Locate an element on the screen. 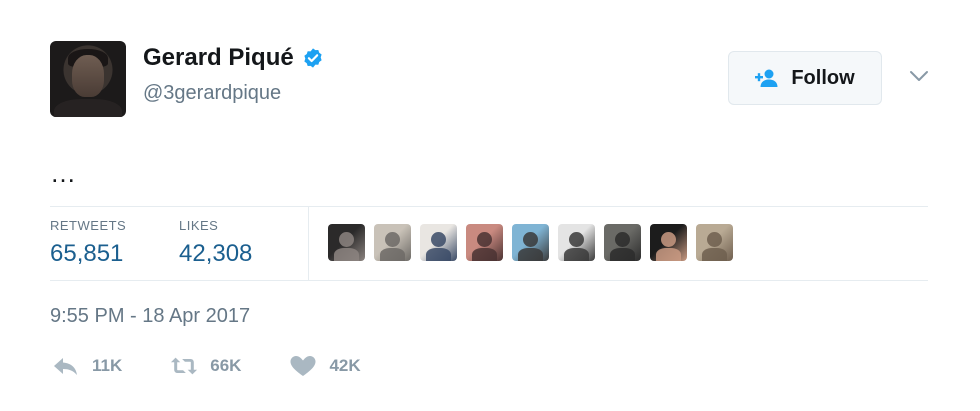 This screenshot has height=411, width=980. retweet-count: 66K is located at coordinates (226, 365).